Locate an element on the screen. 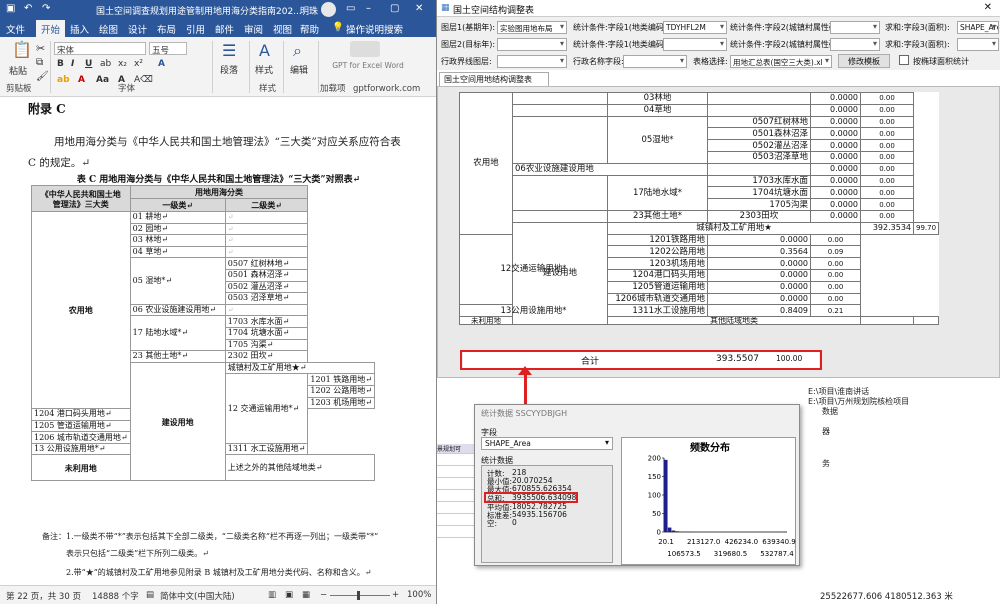 The height and width of the screenshot is (604, 1000). edit-template-button: 修改模板 is located at coordinates (864, 61).